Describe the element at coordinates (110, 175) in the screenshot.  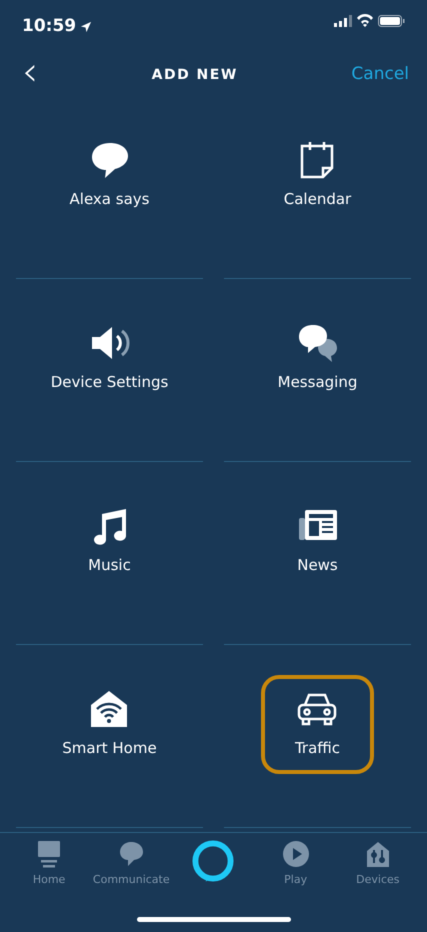
I see `category-tile: Alexa says` at that location.